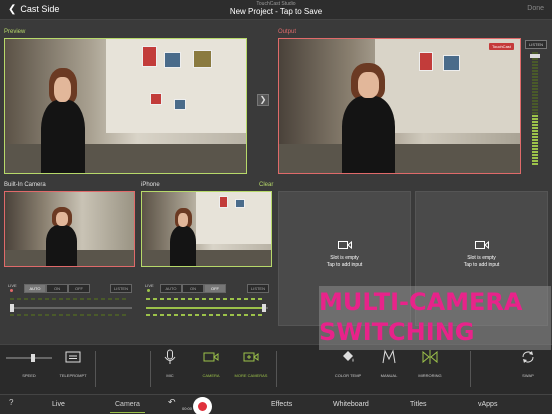 The image size is (552, 414). Describe the element at coordinates (170, 369) in the screenshot. I see `mic-button: MIC` at that location.